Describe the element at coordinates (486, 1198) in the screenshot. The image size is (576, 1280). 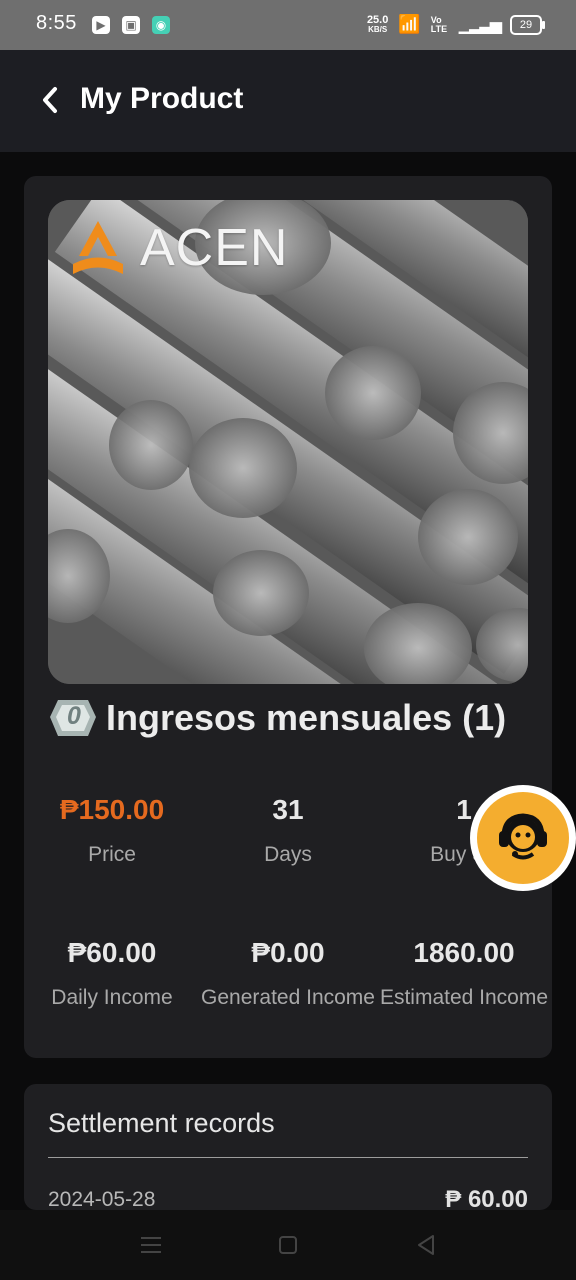
I see `settlement-record-amount: ₱ 60.00` at that location.